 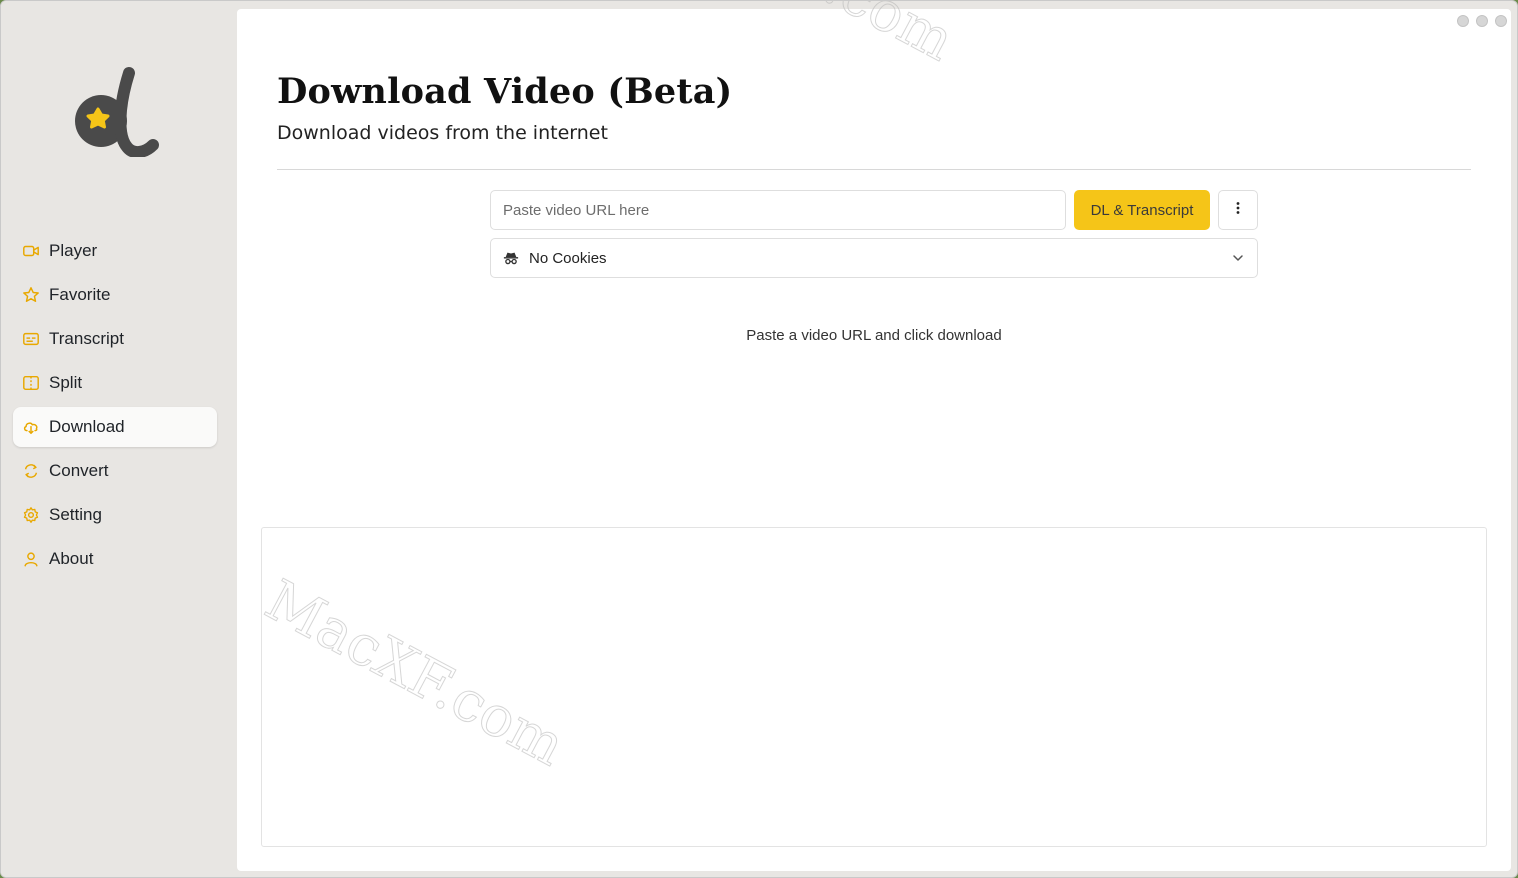 I want to click on cloud-download-icon, so click(x=31, y=427).